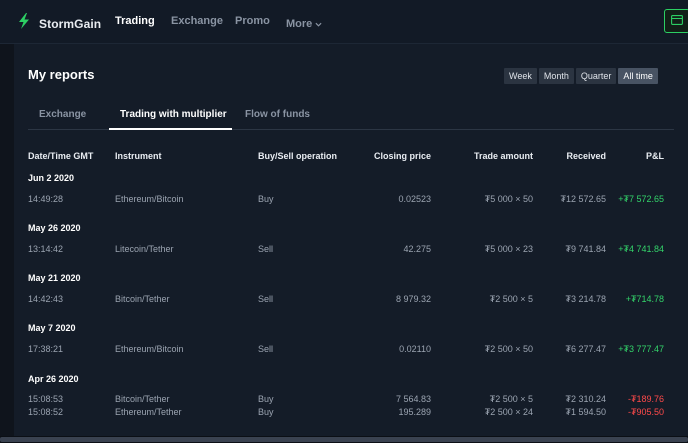  What do you see at coordinates (277, 114) in the screenshot?
I see `tab-flow-of-funds: Flow of funds` at bounding box center [277, 114].